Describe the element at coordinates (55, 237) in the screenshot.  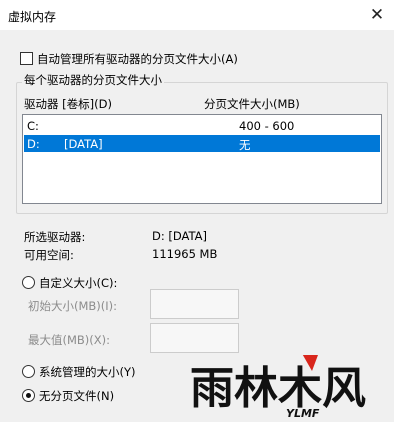
I see `selected-drive-label: 所选驱动器:` at that location.